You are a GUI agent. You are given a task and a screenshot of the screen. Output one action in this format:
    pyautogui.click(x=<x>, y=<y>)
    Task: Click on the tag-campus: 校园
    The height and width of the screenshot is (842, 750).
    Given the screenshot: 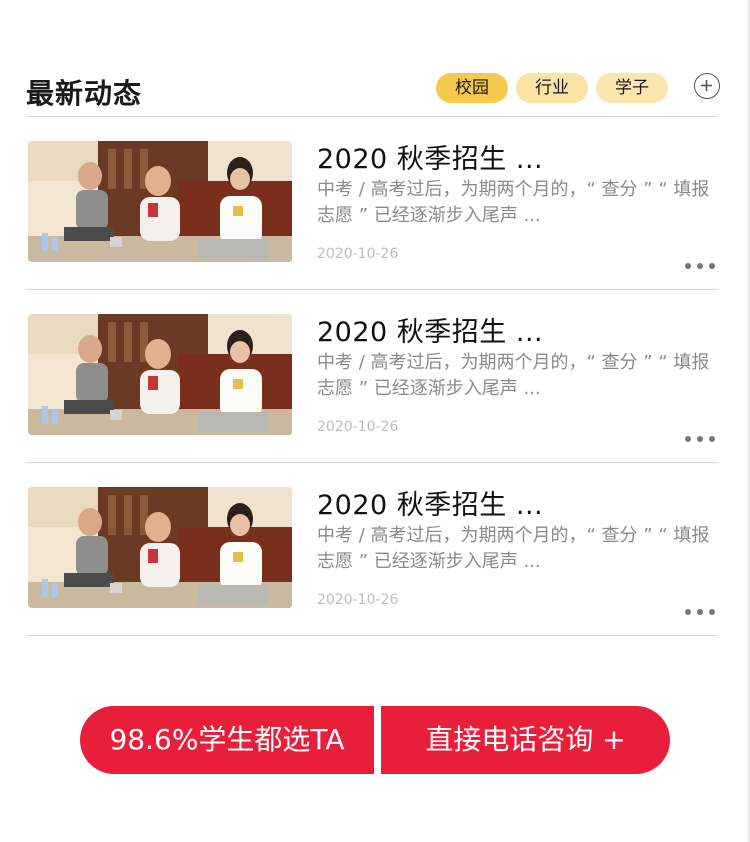 What is the action you would take?
    pyautogui.click(x=472, y=88)
    